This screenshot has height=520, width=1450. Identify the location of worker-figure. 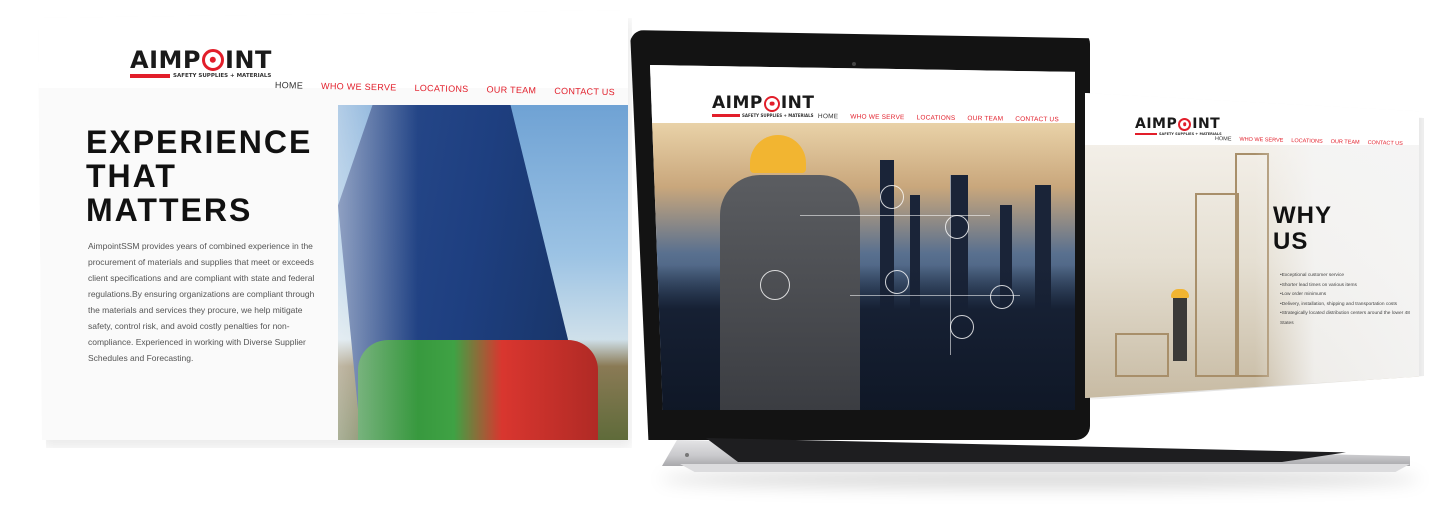
(1180, 327).